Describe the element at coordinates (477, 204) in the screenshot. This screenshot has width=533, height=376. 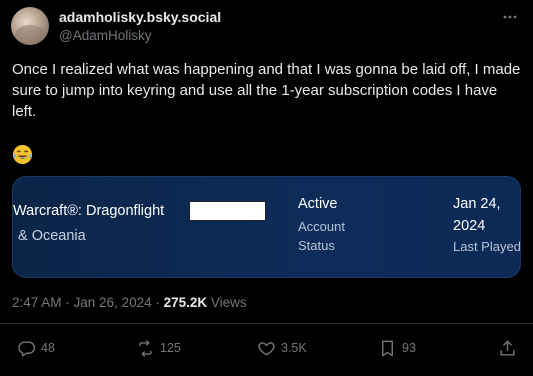
I see `last-played-date-line1: Jan 24,` at that location.